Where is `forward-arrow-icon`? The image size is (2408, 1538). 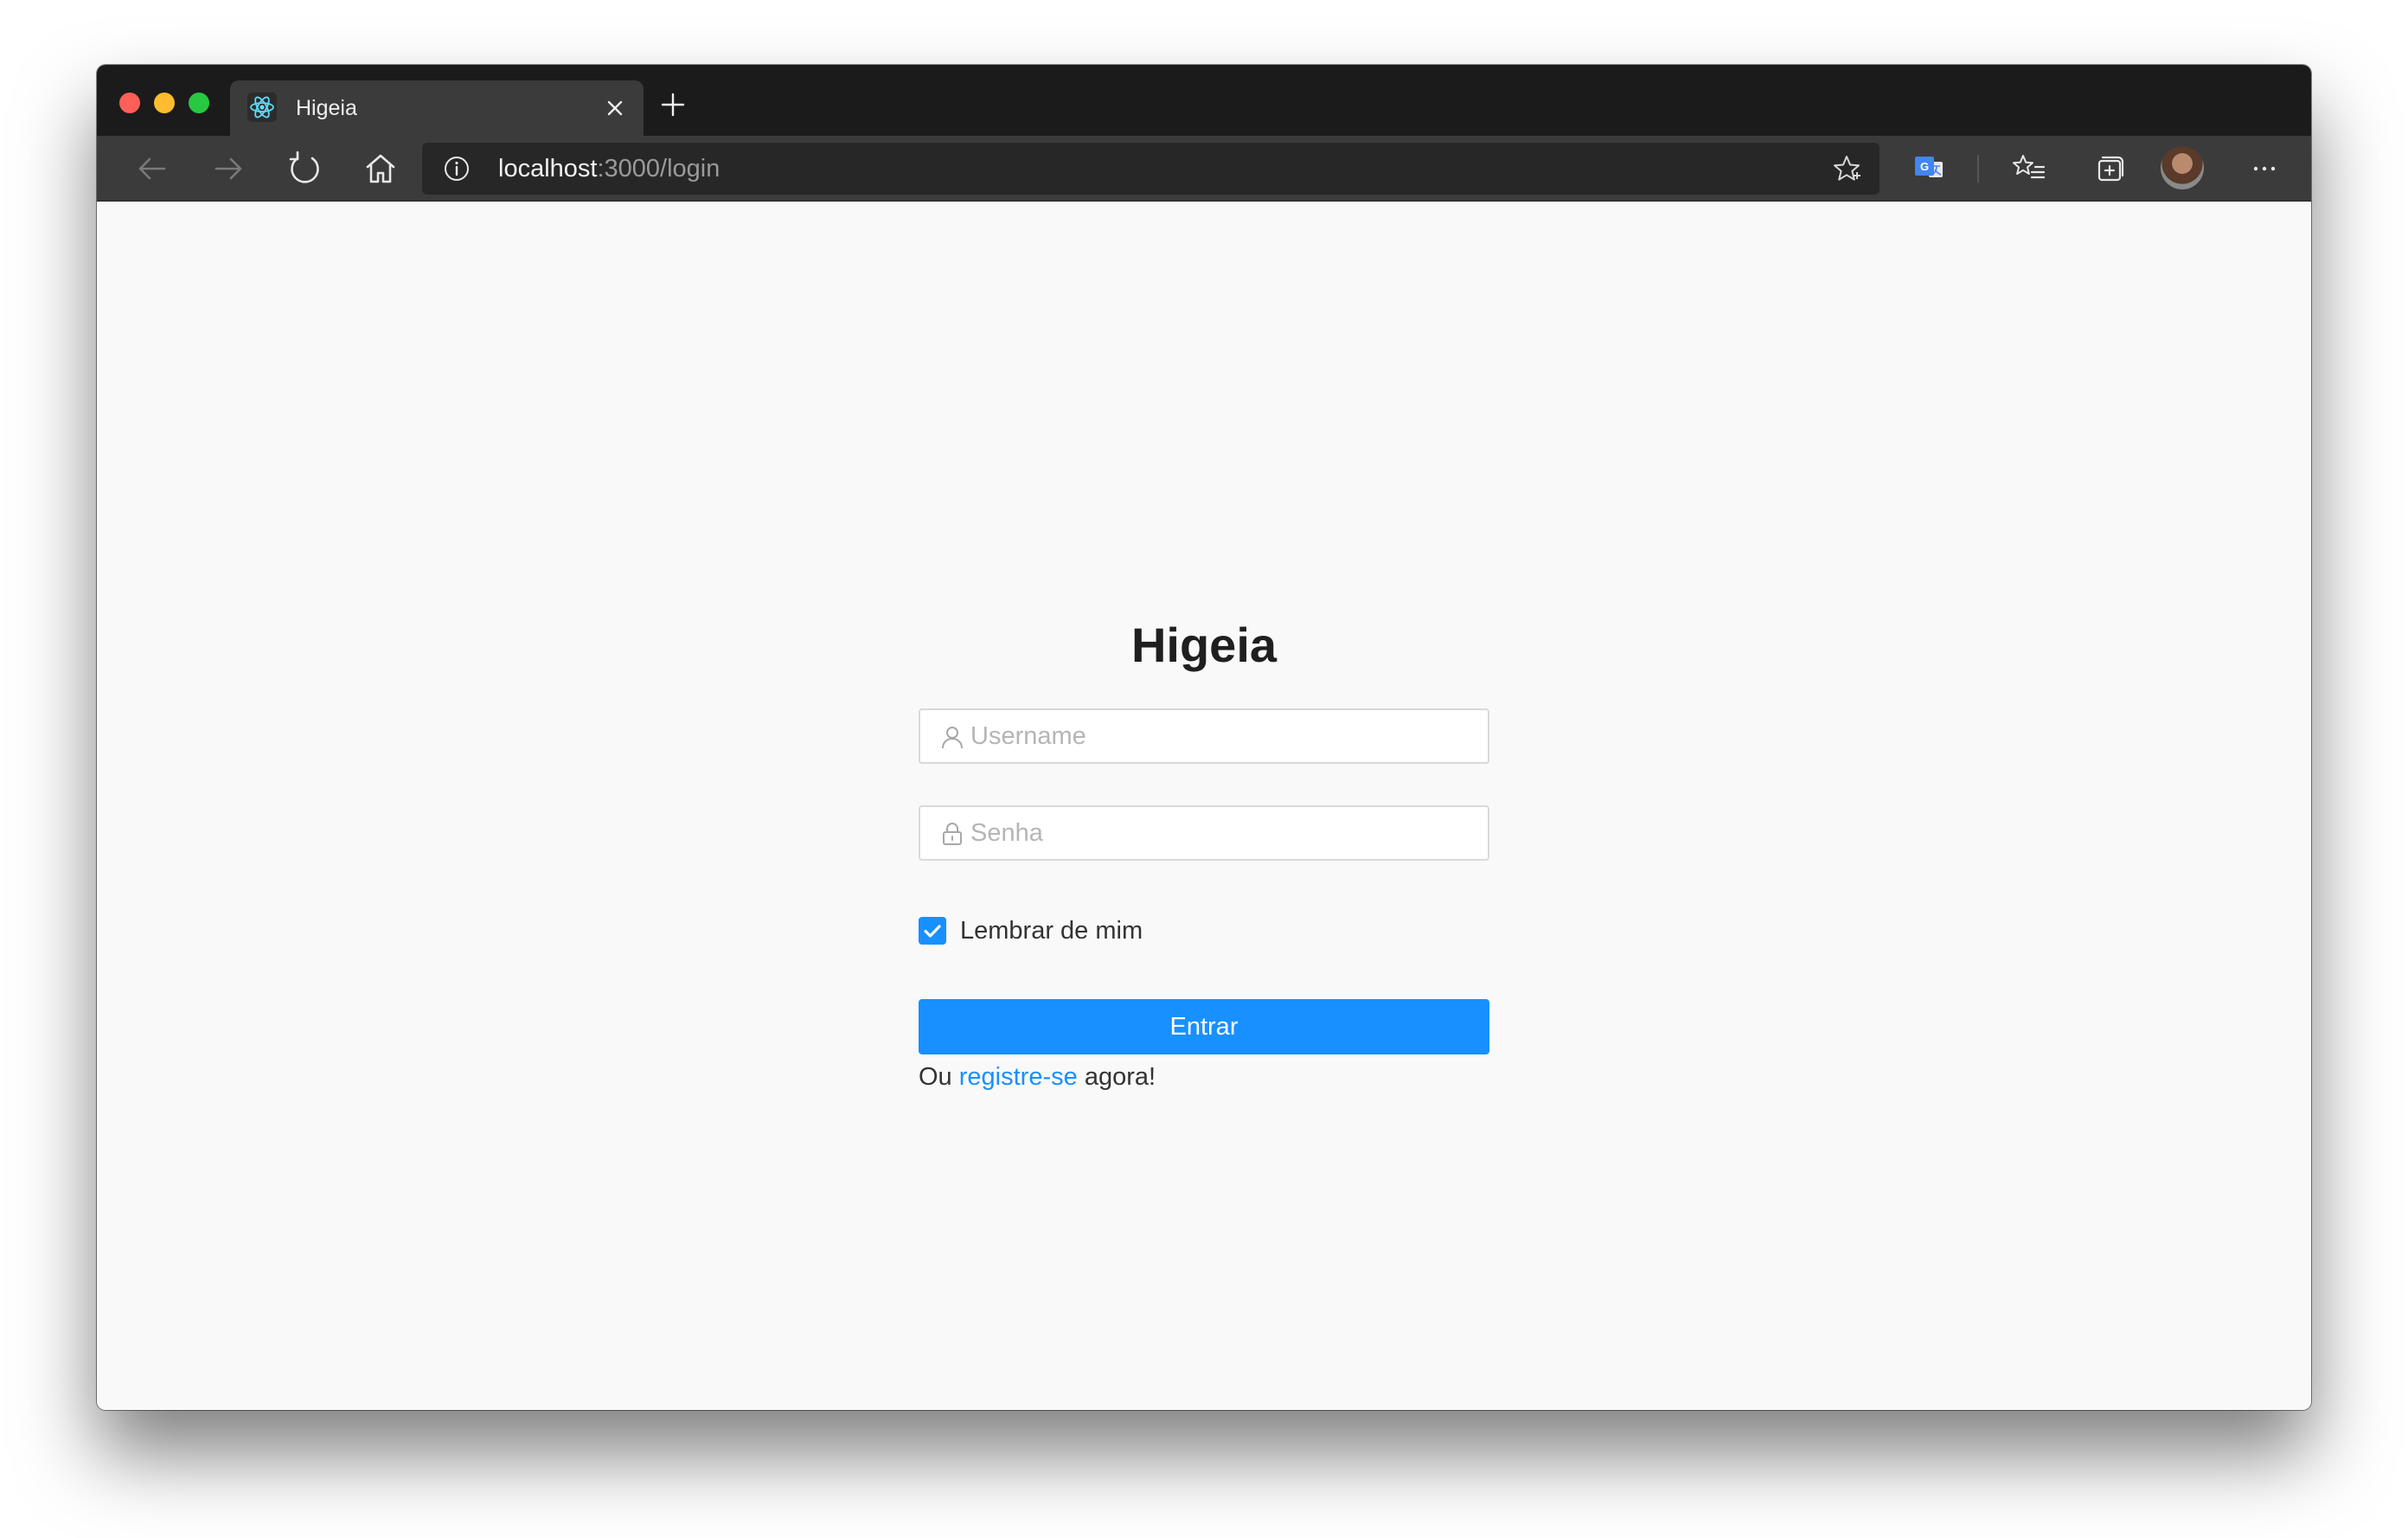
forward-arrow-icon is located at coordinates (228, 168).